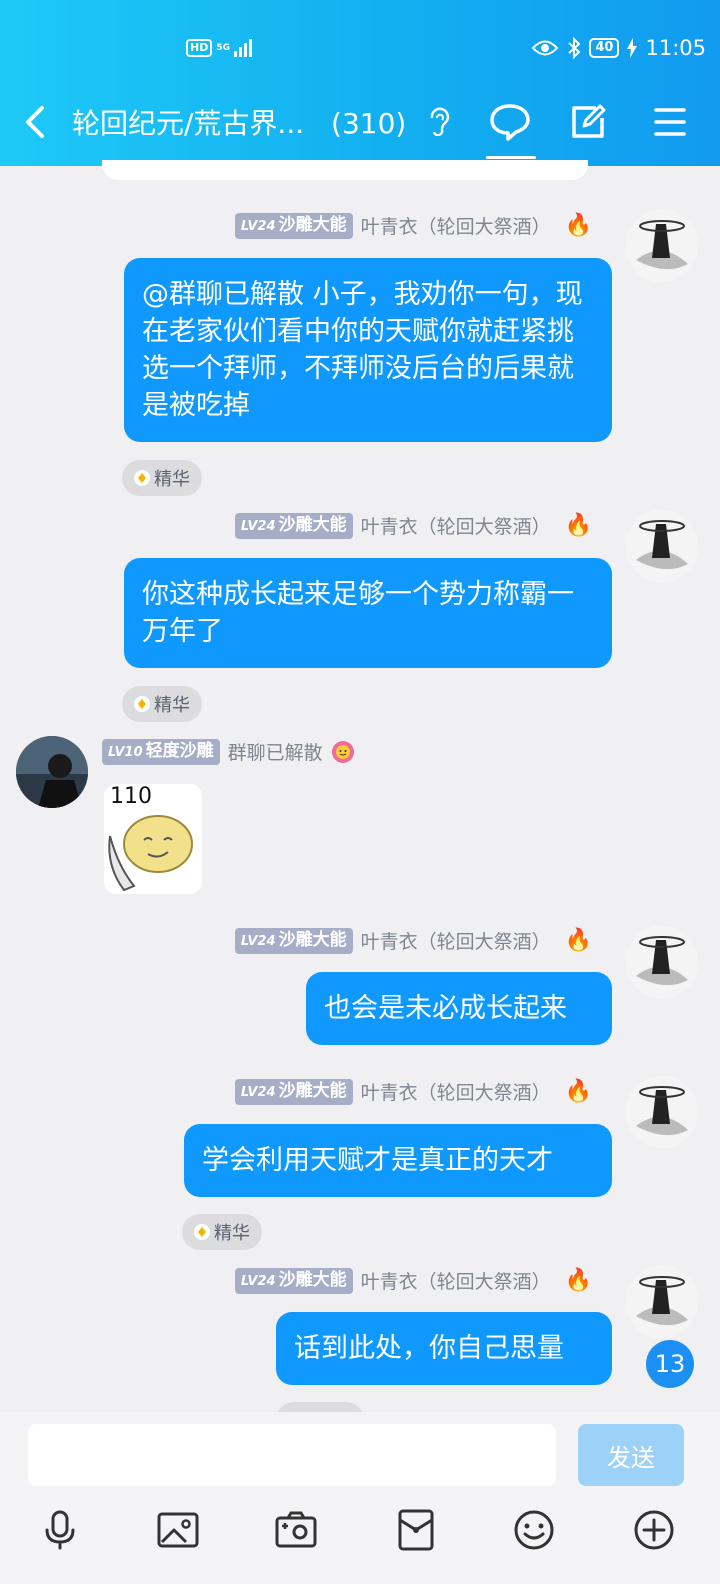 This screenshot has width=720, height=1584. I want to click on chat-header: HD 5G 40 11:05 轮回纪元/荒古界... (310), so click(360, 83).